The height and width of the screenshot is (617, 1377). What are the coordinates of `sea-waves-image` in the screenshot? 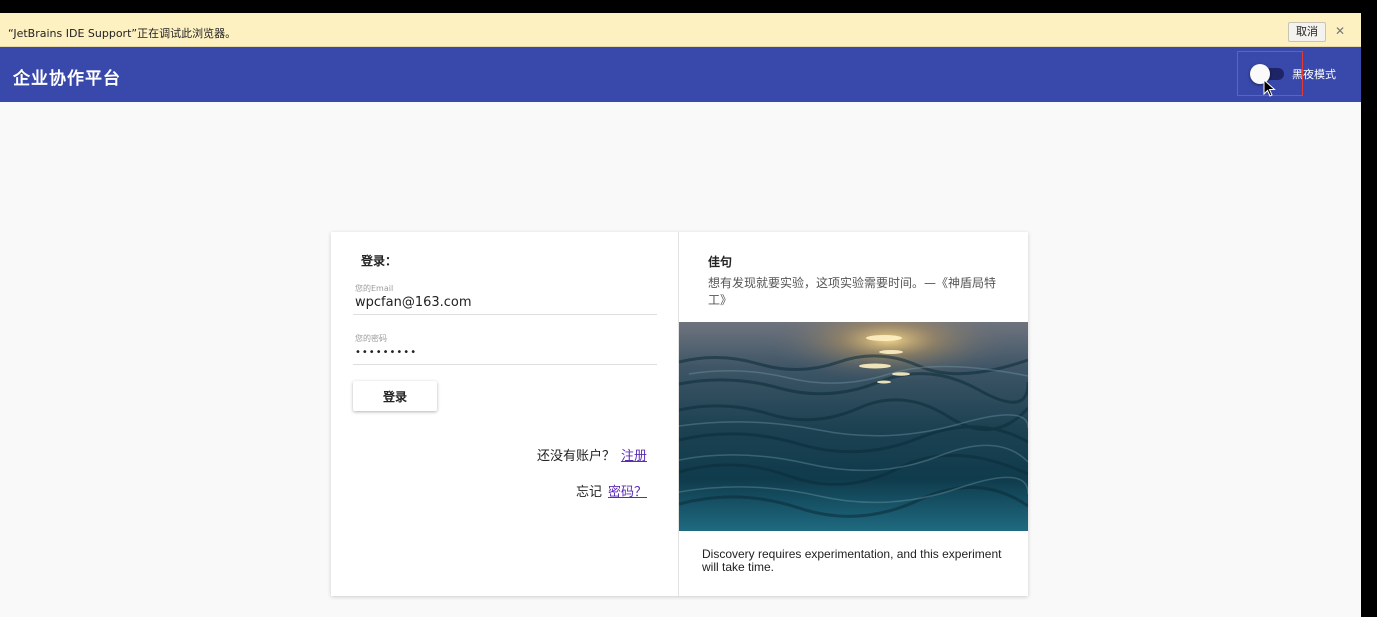 It's located at (853, 426).